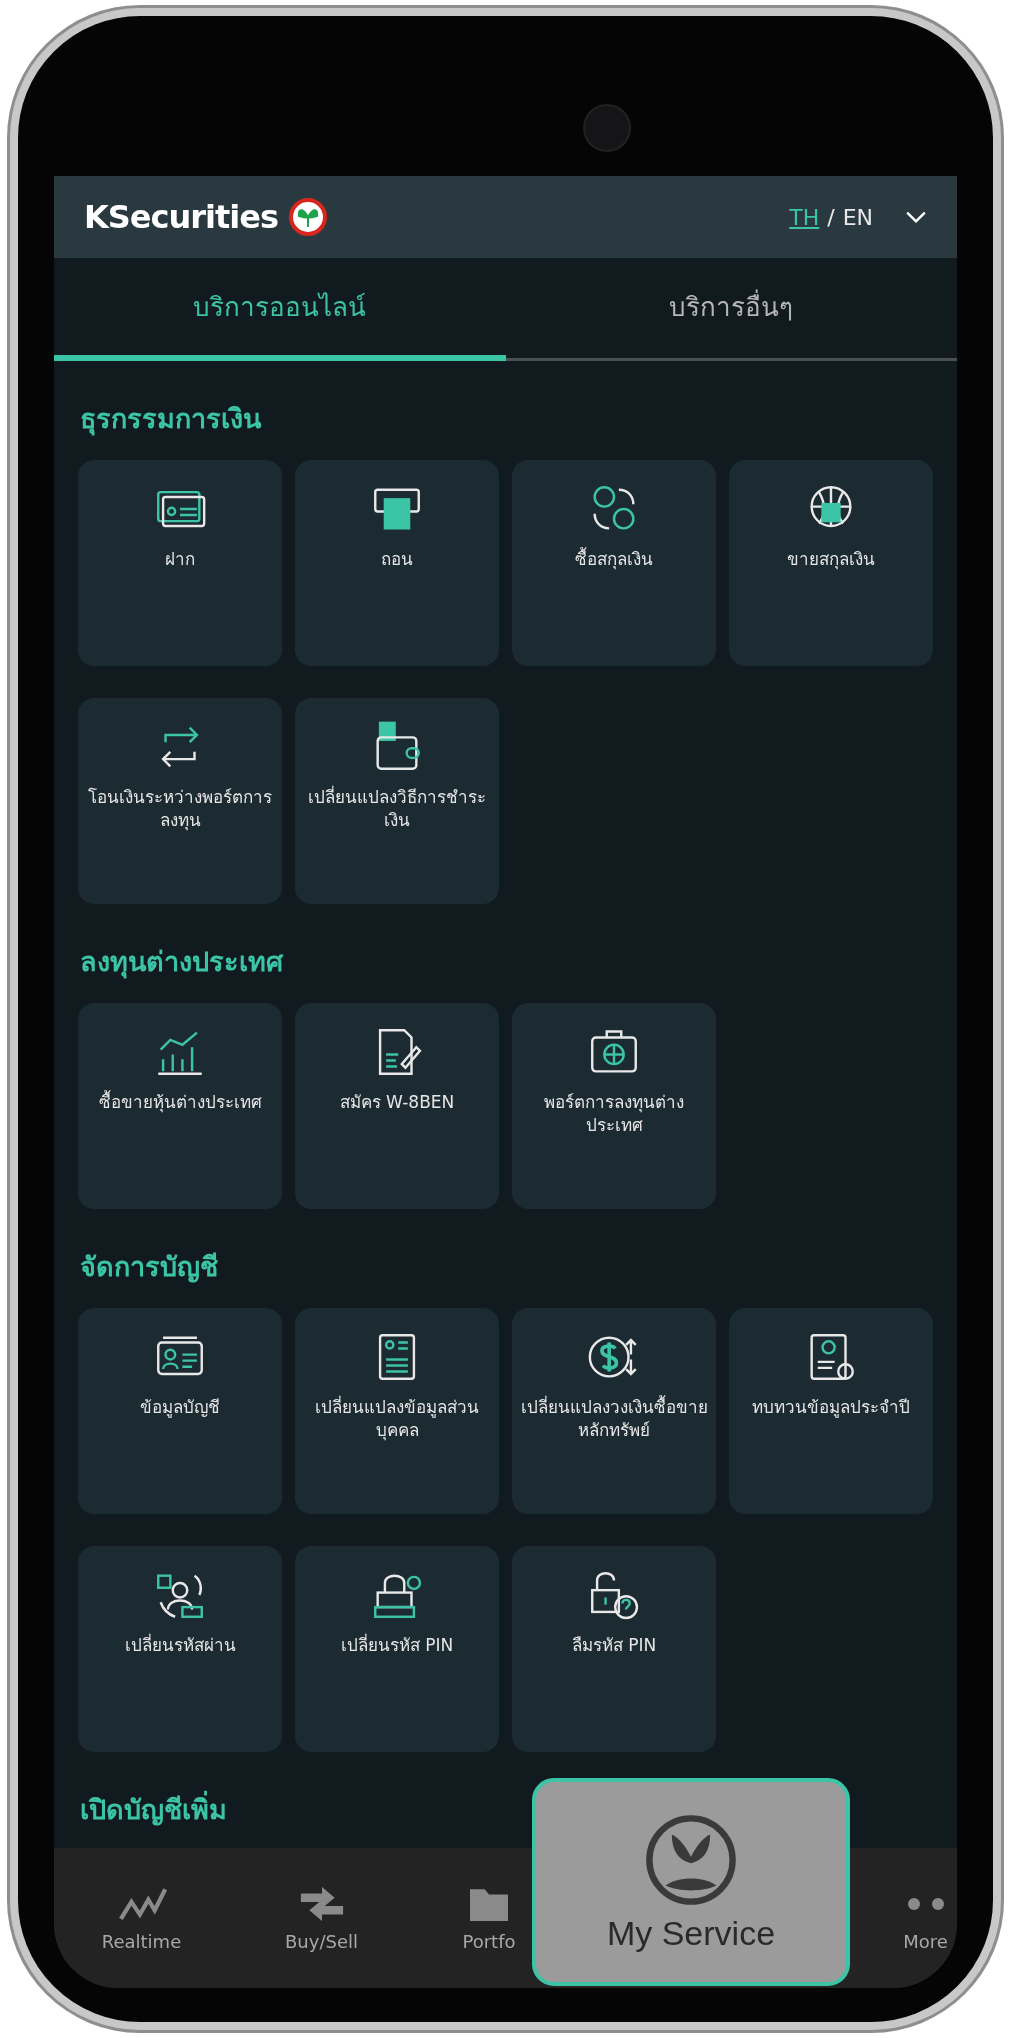 This screenshot has height=2038, width=1011. Describe the element at coordinates (149, 1267) in the screenshot. I see `section-title: จัดการบัญชี` at that location.